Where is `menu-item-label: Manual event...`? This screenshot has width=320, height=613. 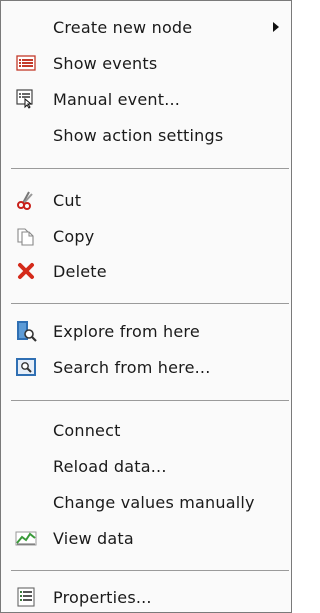 menu-item-label: Manual event... is located at coordinates (117, 99).